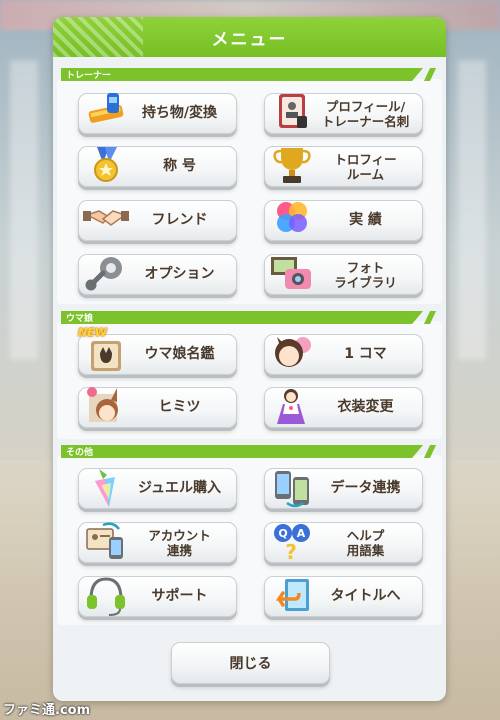 The width and height of the screenshot is (500, 720). I want to click on help-glossary-button: Q A ? ヘルプ 用語集, so click(343, 542).